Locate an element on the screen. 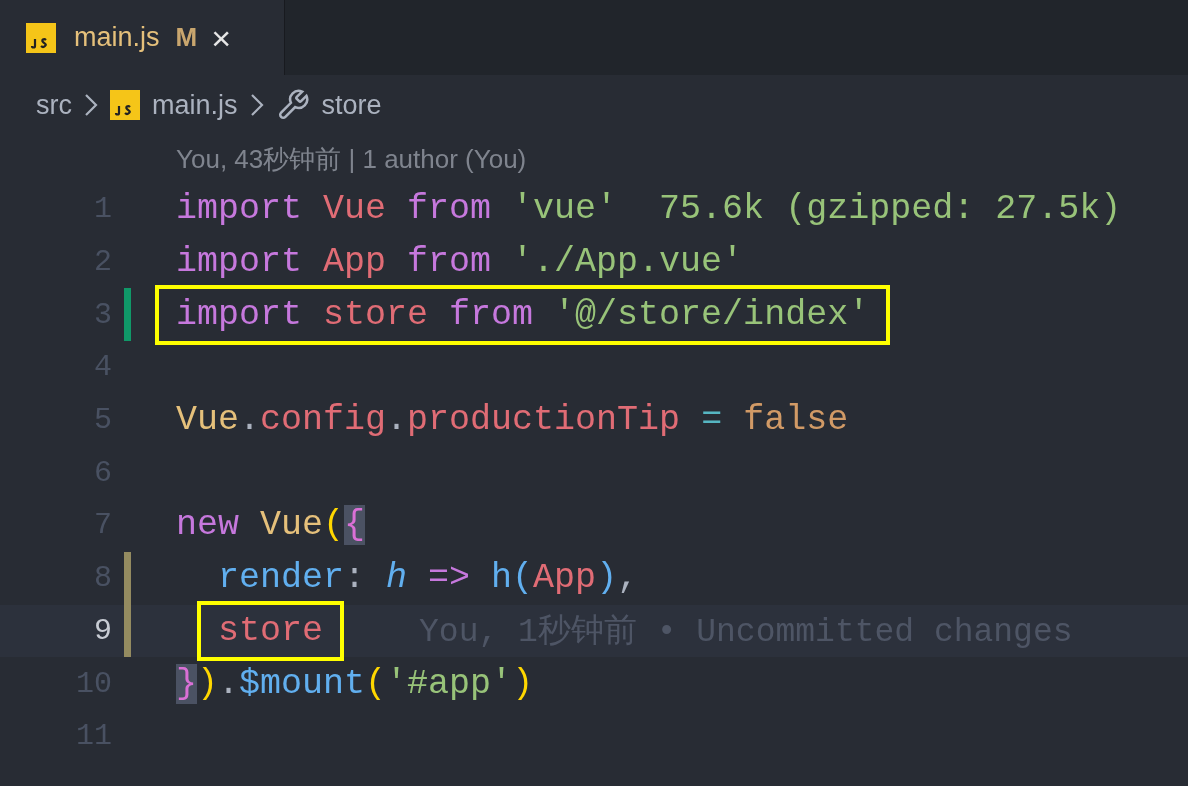 The height and width of the screenshot is (786, 1188). code-token: : is located at coordinates (355, 578).